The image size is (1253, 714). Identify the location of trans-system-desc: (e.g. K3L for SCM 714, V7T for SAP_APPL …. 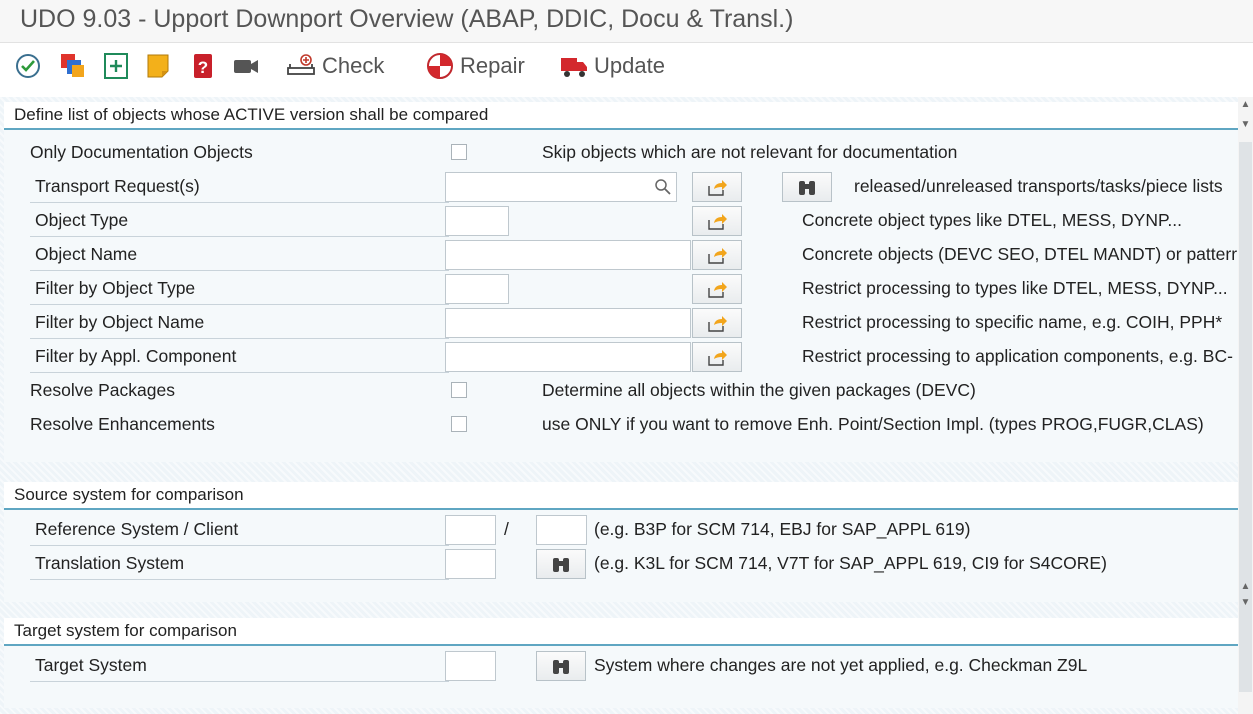
(850, 563).